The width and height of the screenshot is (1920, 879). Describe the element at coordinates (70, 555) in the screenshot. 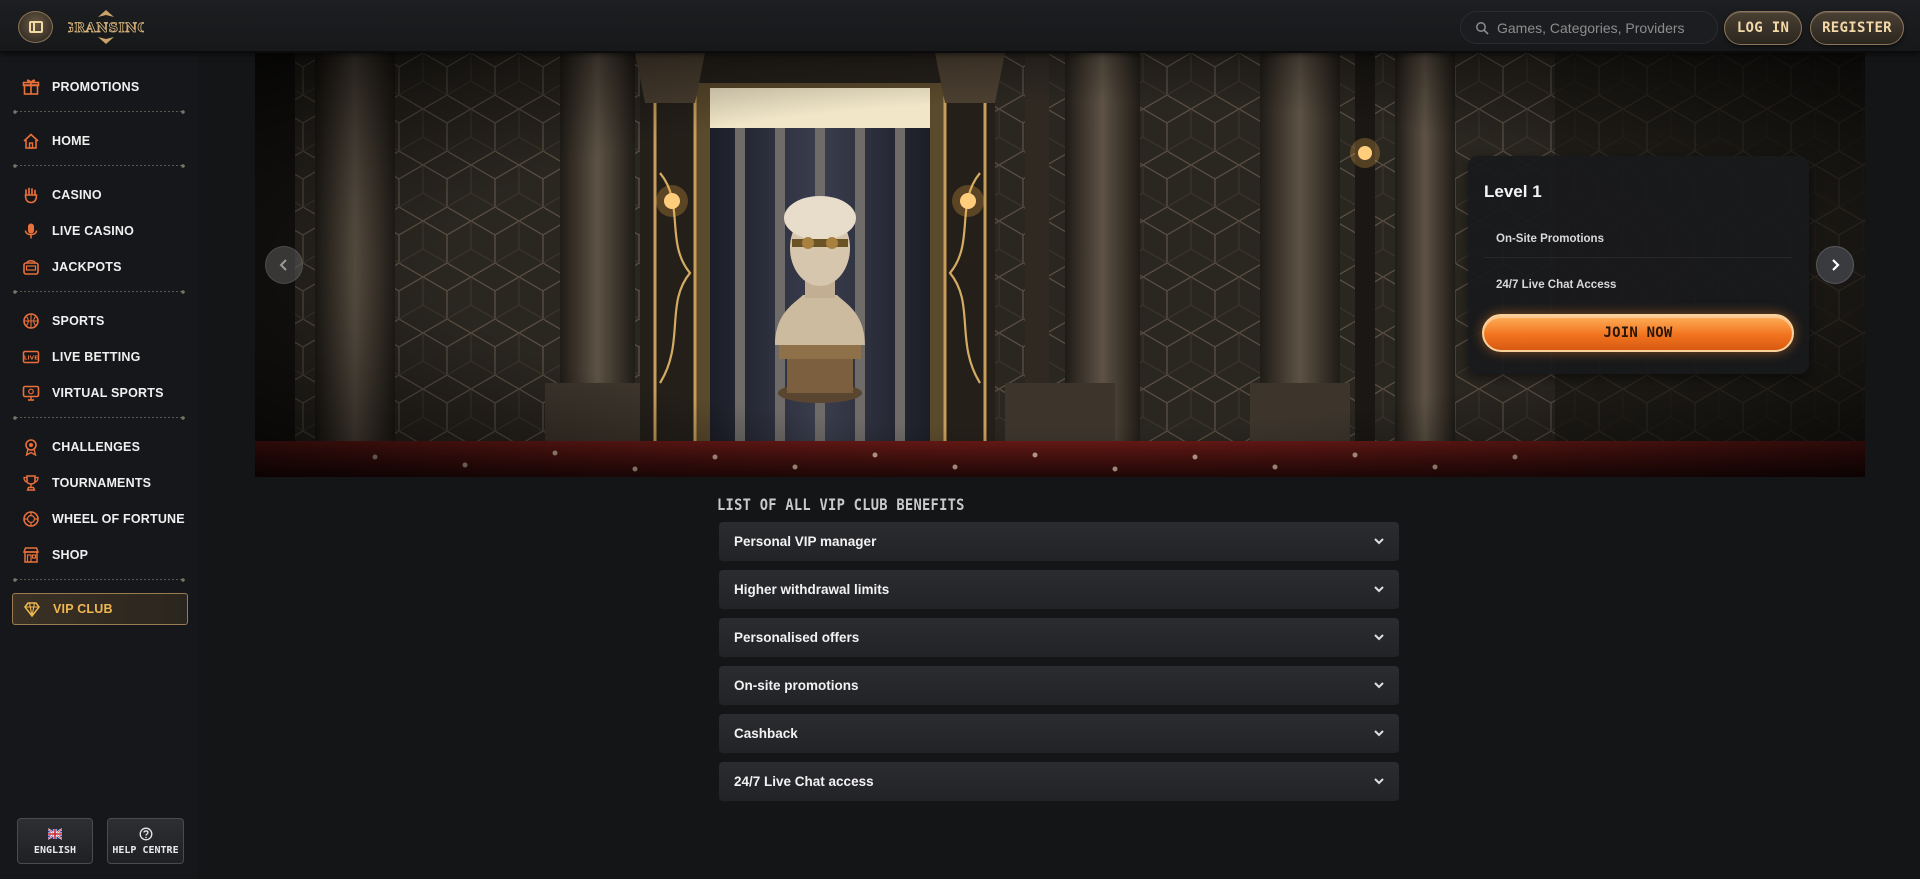

I see `sidebar-item-label: SHOP` at that location.